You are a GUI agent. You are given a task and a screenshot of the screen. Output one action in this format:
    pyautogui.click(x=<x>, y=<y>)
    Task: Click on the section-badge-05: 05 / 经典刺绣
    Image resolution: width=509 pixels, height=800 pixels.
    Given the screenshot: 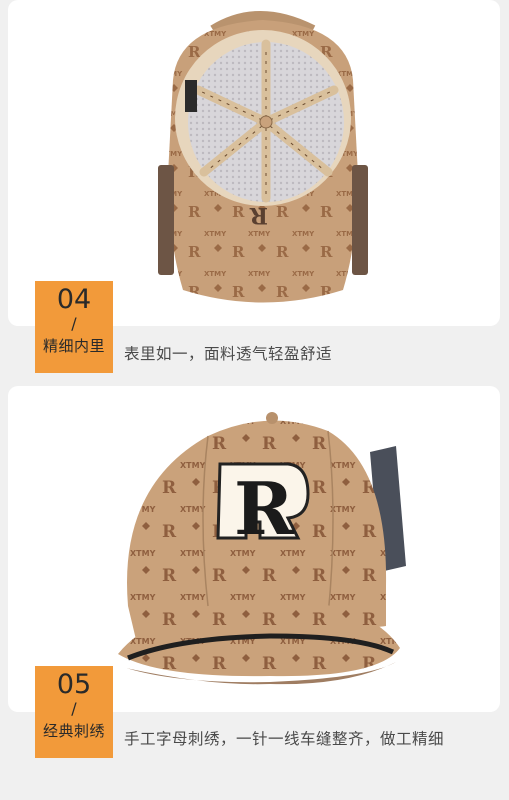 What is the action you would take?
    pyautogui.click(x=74, y=712)
    